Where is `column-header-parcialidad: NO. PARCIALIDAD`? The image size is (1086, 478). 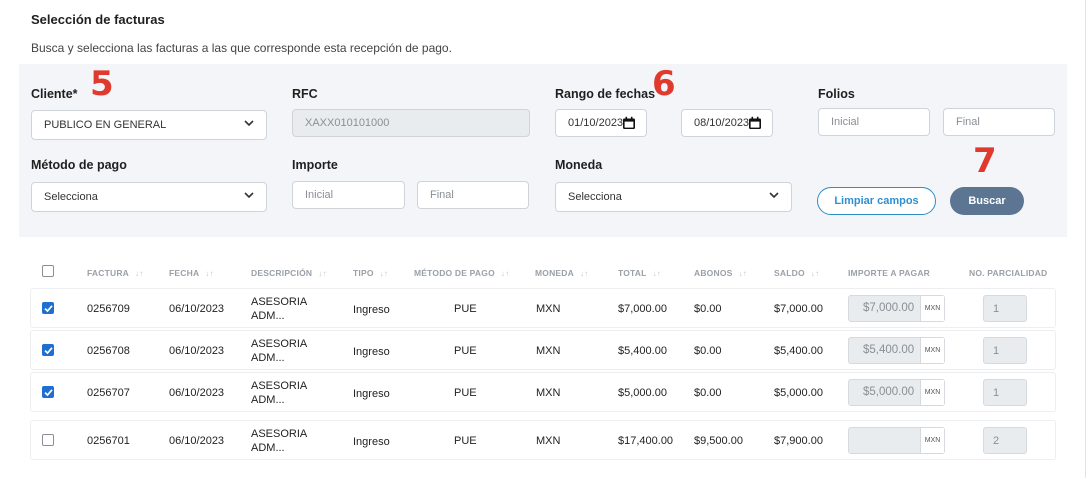 column-header-parcialidad: NO. PARCIALIDAD is located at coordinates (1008, 273).